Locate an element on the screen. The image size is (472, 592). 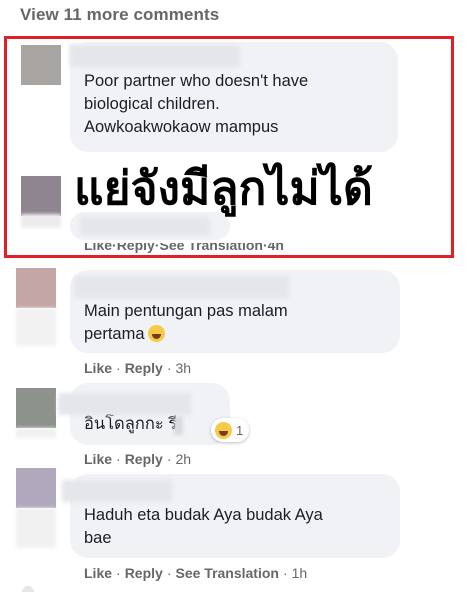
comment-actions: Like·Reply·See Translation·4h is located at coordinates (199, 248).